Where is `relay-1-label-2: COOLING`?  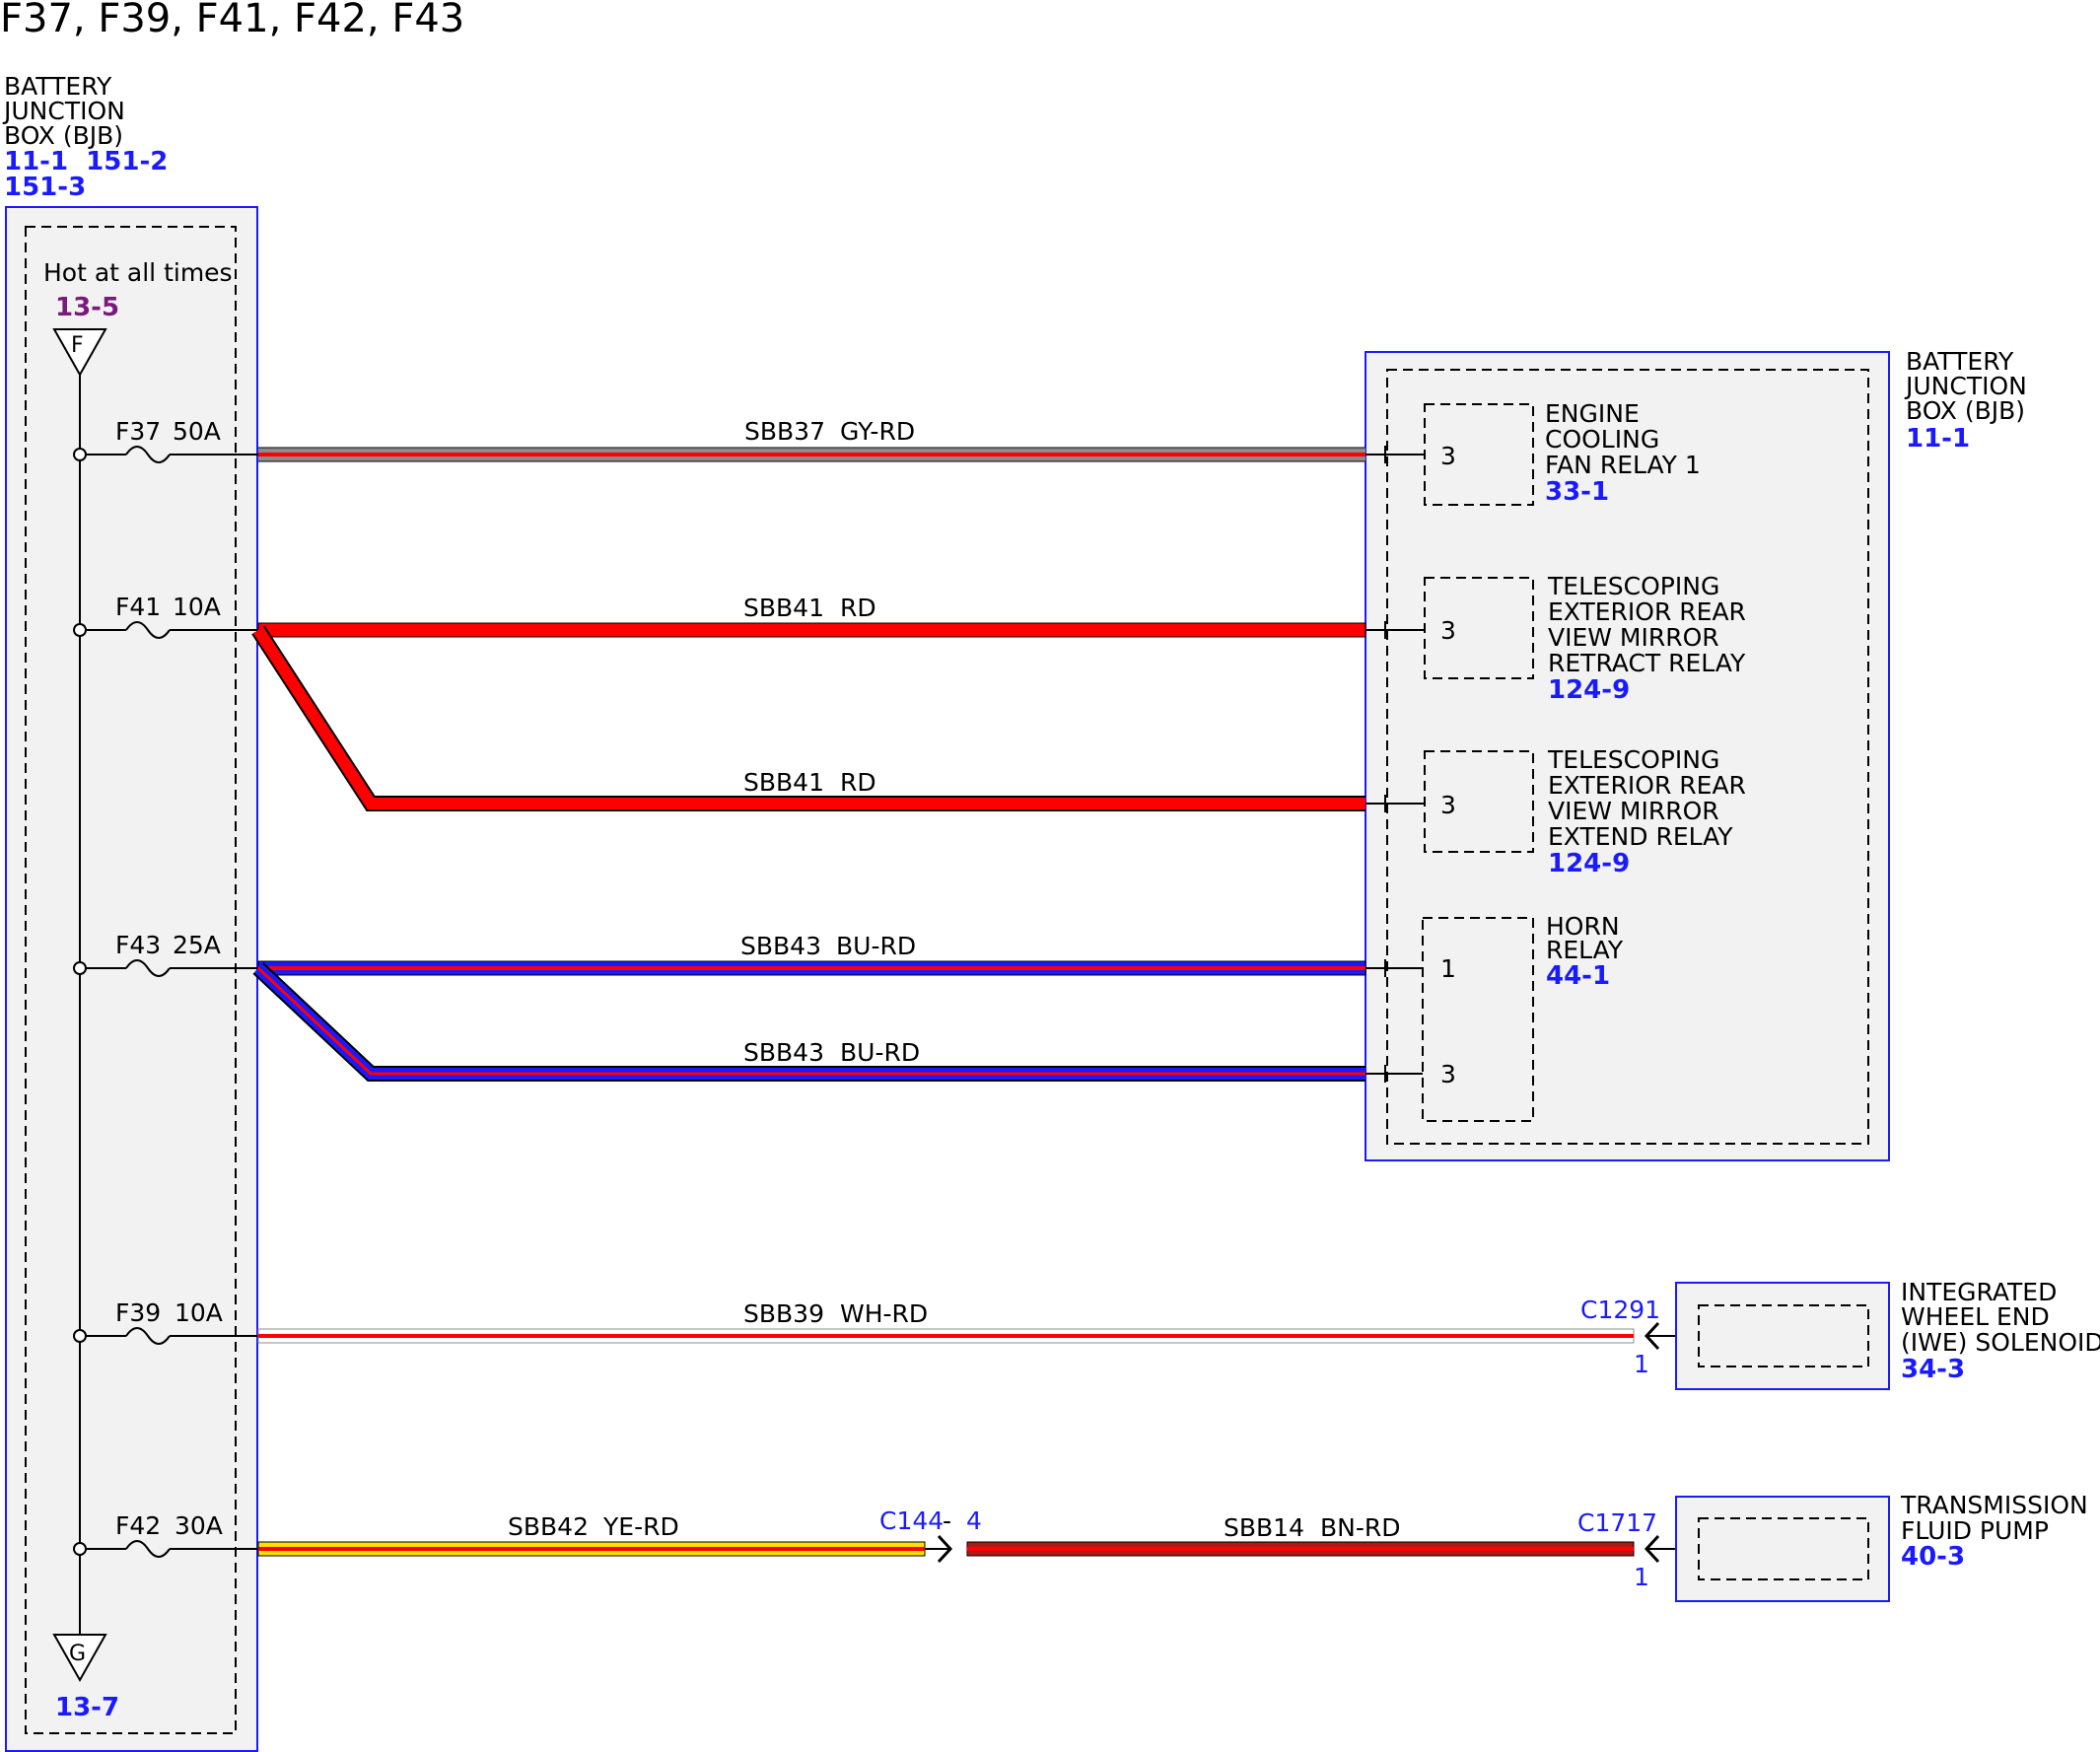
relay-1-label-2: COOLING is located at coordinates (1602, 439).